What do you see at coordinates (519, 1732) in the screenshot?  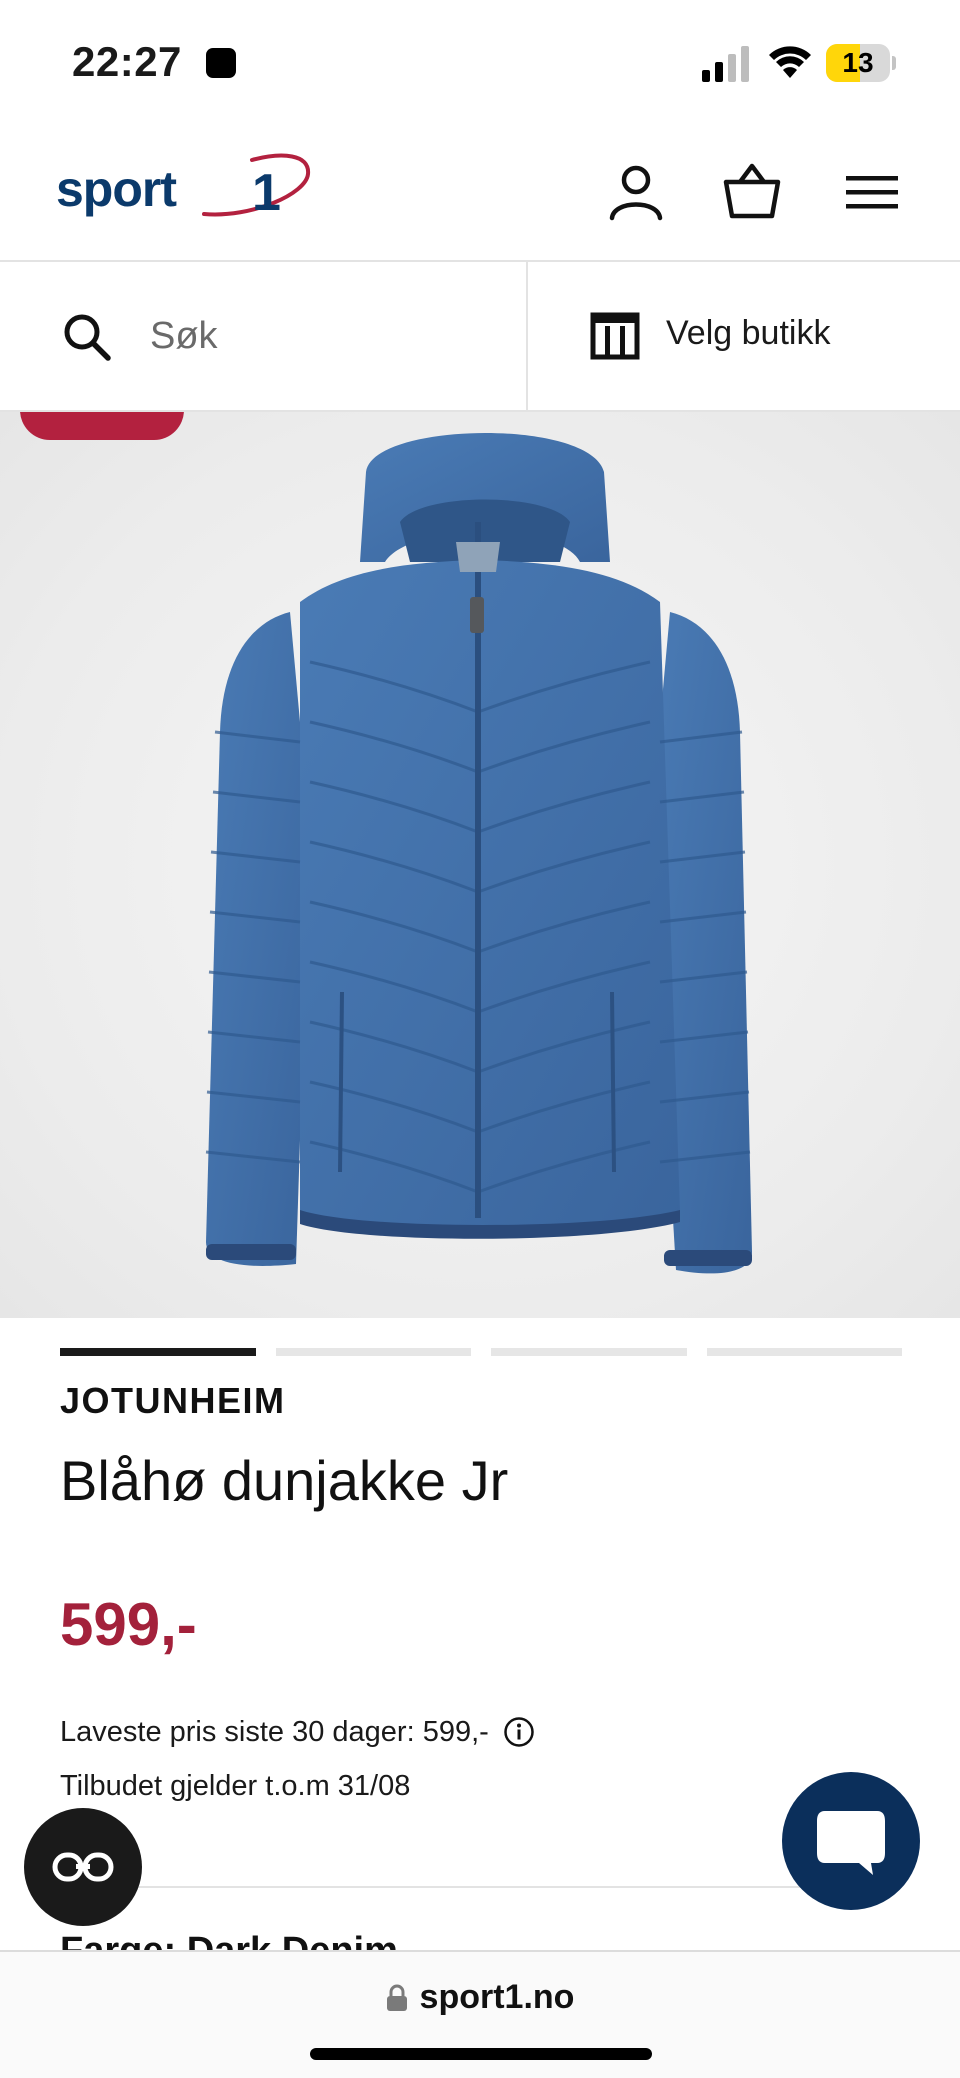 I see `info-icon` at bounding box center [519, 1732].